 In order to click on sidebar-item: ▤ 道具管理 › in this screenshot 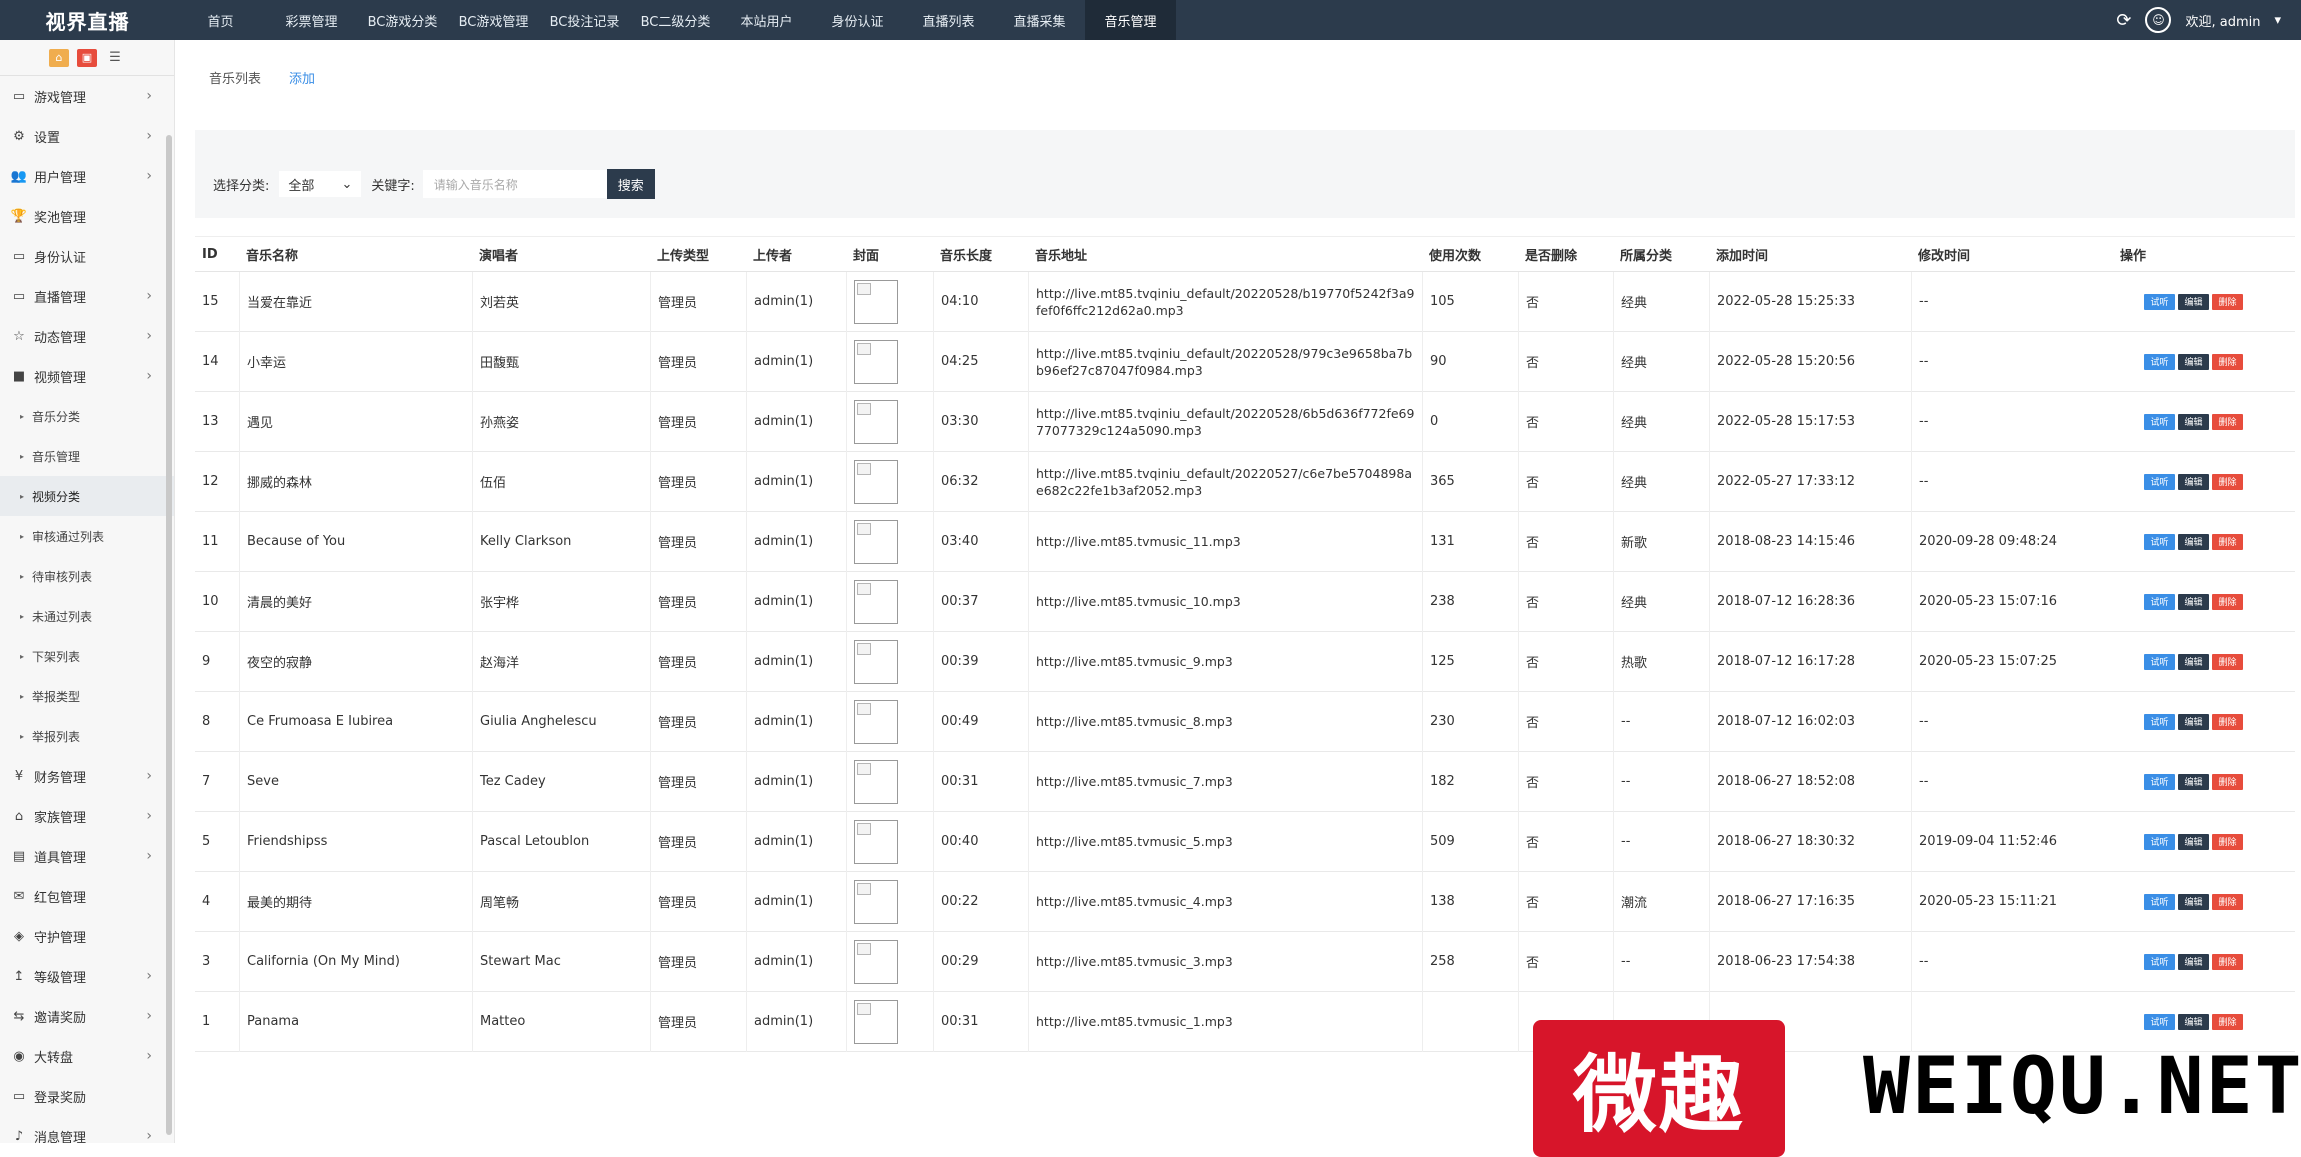, I will do `click(87, 856)`.